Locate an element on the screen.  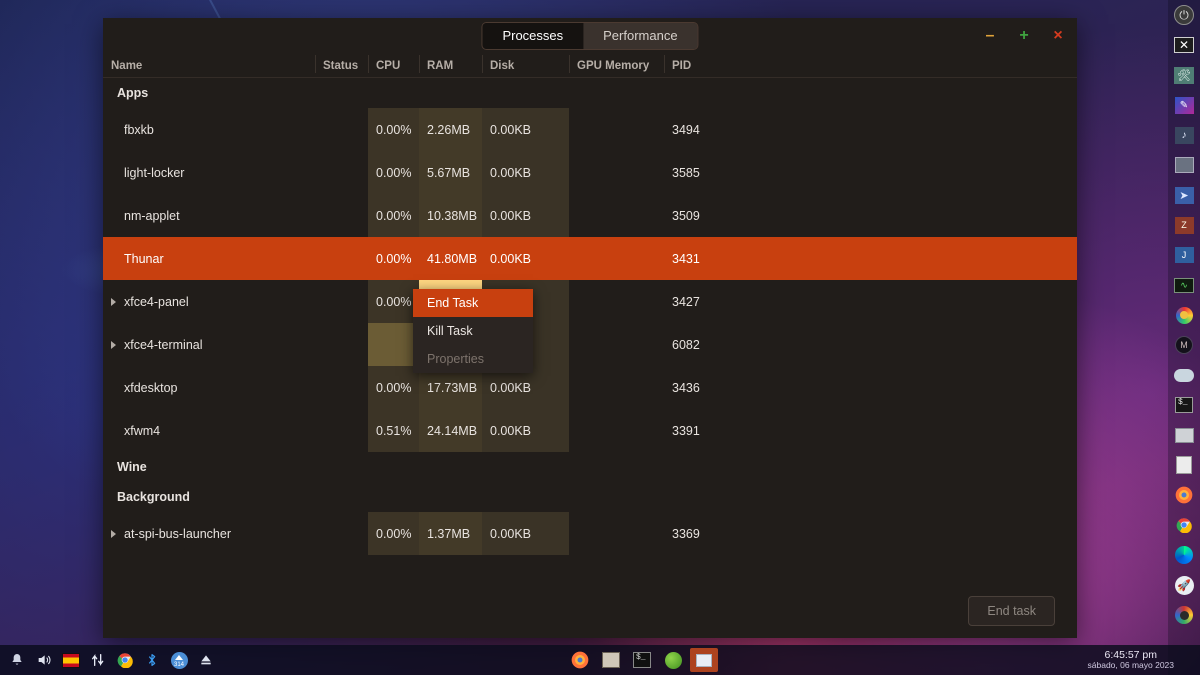
table-row: xfdesktop 0.00% 17.73MB 0.00KB 3436 is located at coordinates (590, 387).